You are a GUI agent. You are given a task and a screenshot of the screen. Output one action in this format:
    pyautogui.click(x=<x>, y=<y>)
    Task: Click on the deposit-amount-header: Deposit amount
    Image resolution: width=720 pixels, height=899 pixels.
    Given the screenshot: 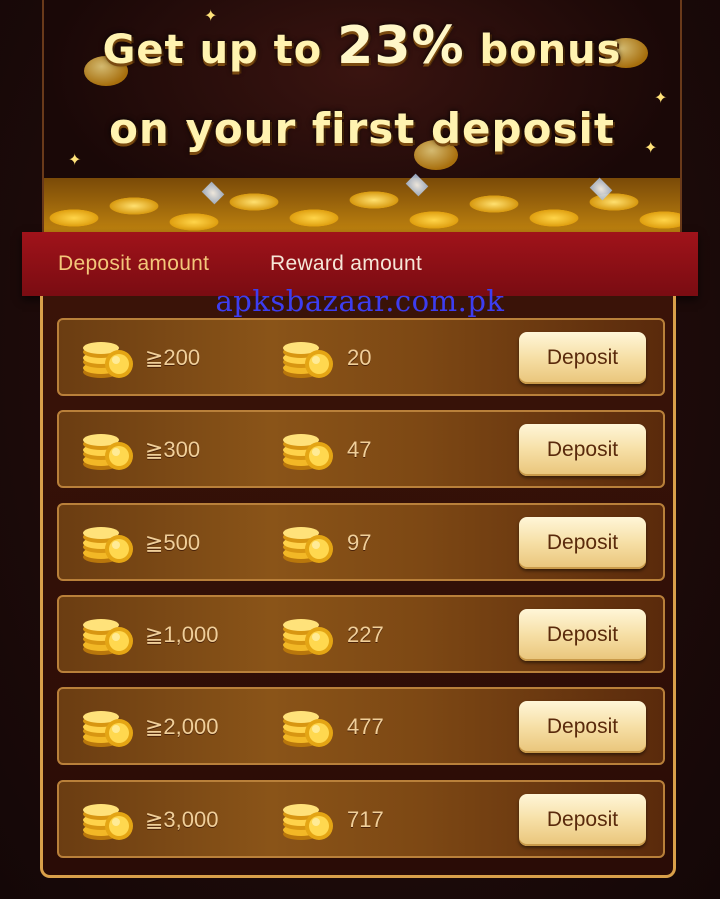 What is the action you would take?
    pyautogui.click(x=134, y=263)
    